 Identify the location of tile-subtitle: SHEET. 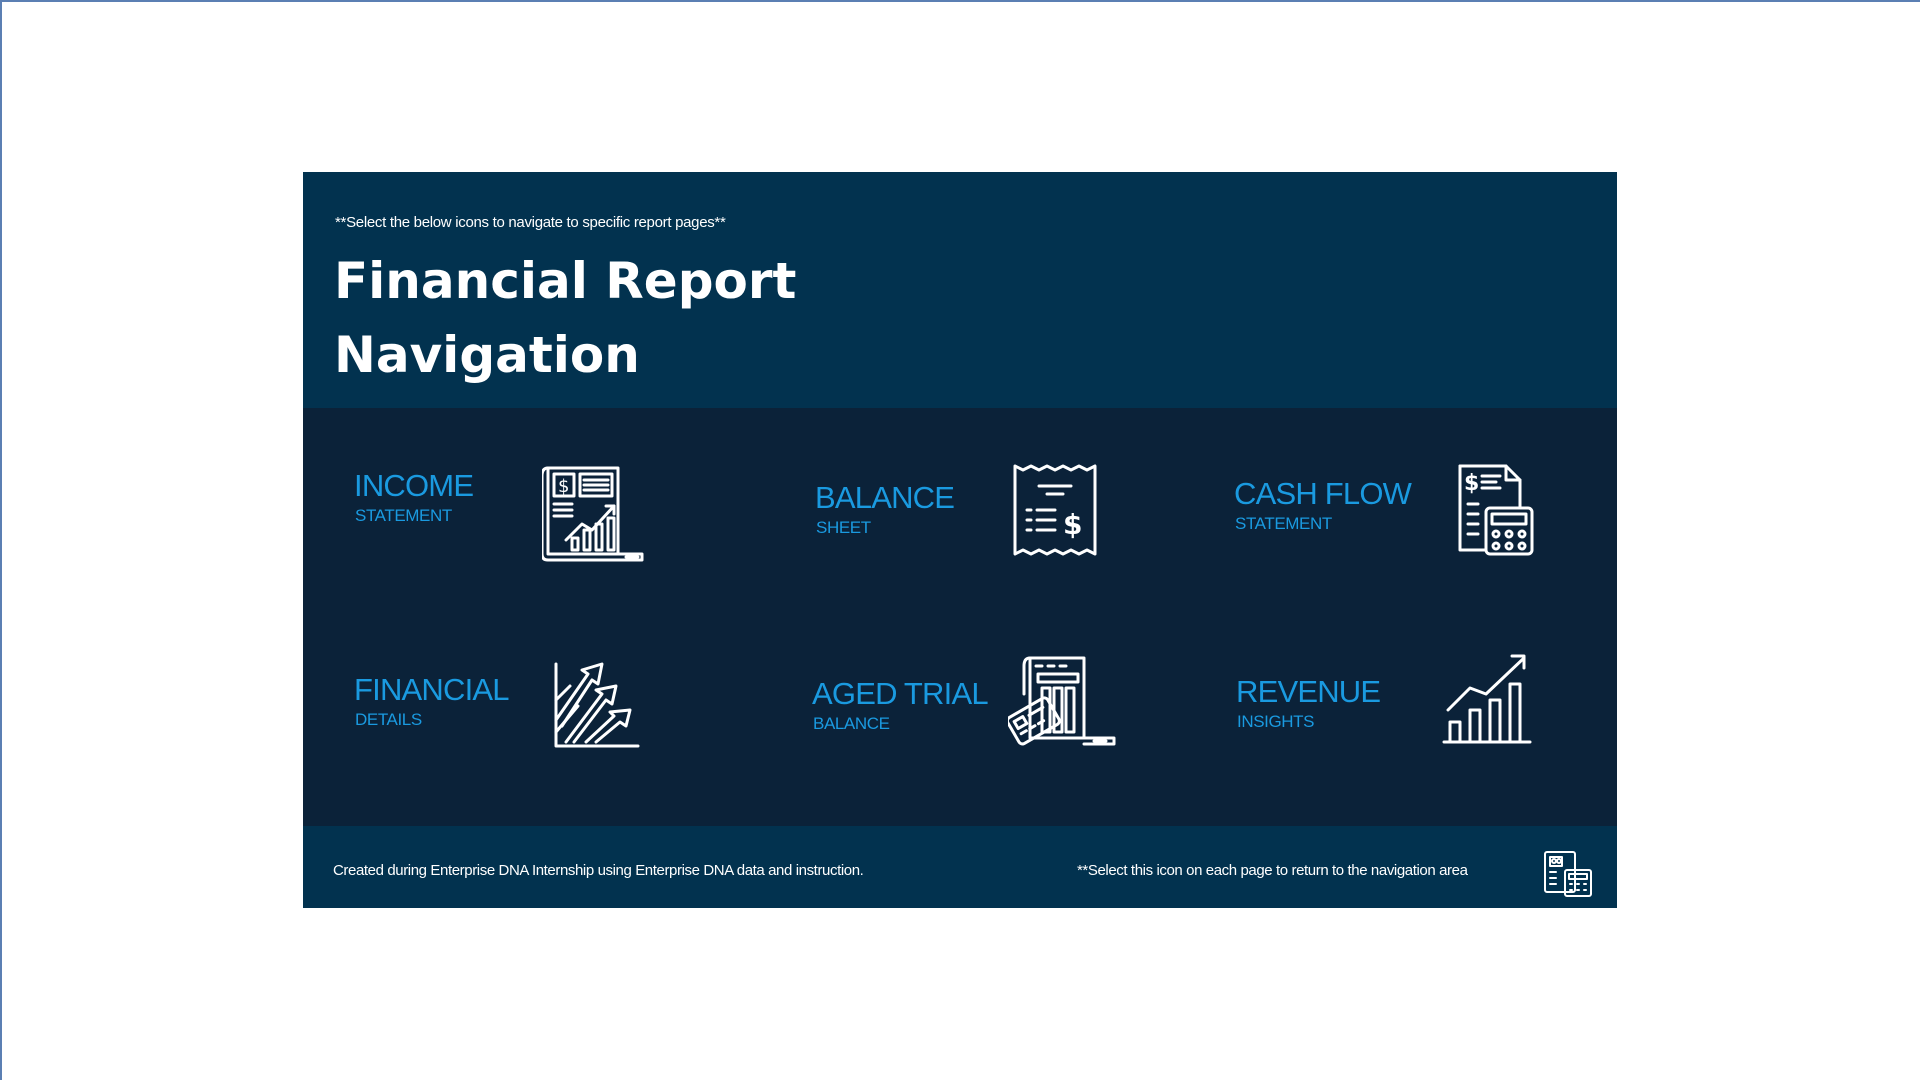
(843, 527).